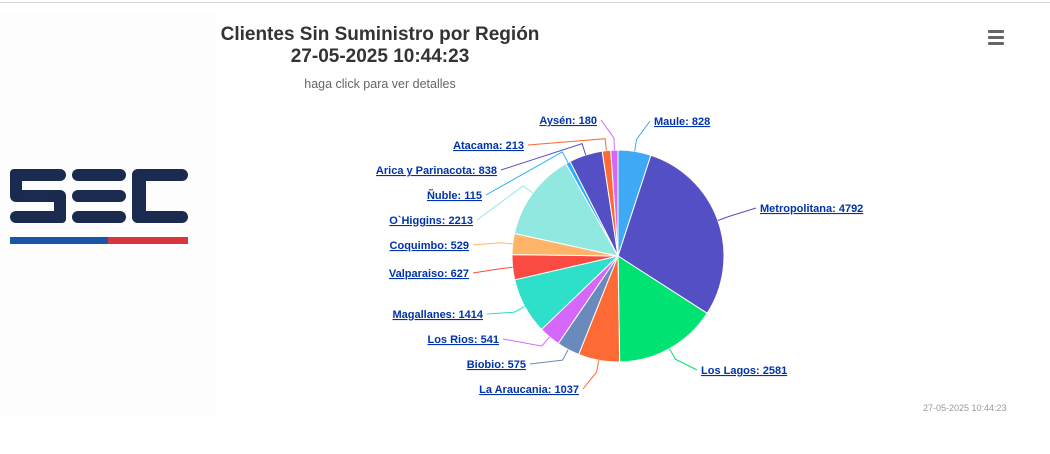 The width and height of the screenshot is (1050, 454). Describe the element at coordinates (429, 274) in the screenshot. I see `data-label: Valparaiso: 627` at that location.